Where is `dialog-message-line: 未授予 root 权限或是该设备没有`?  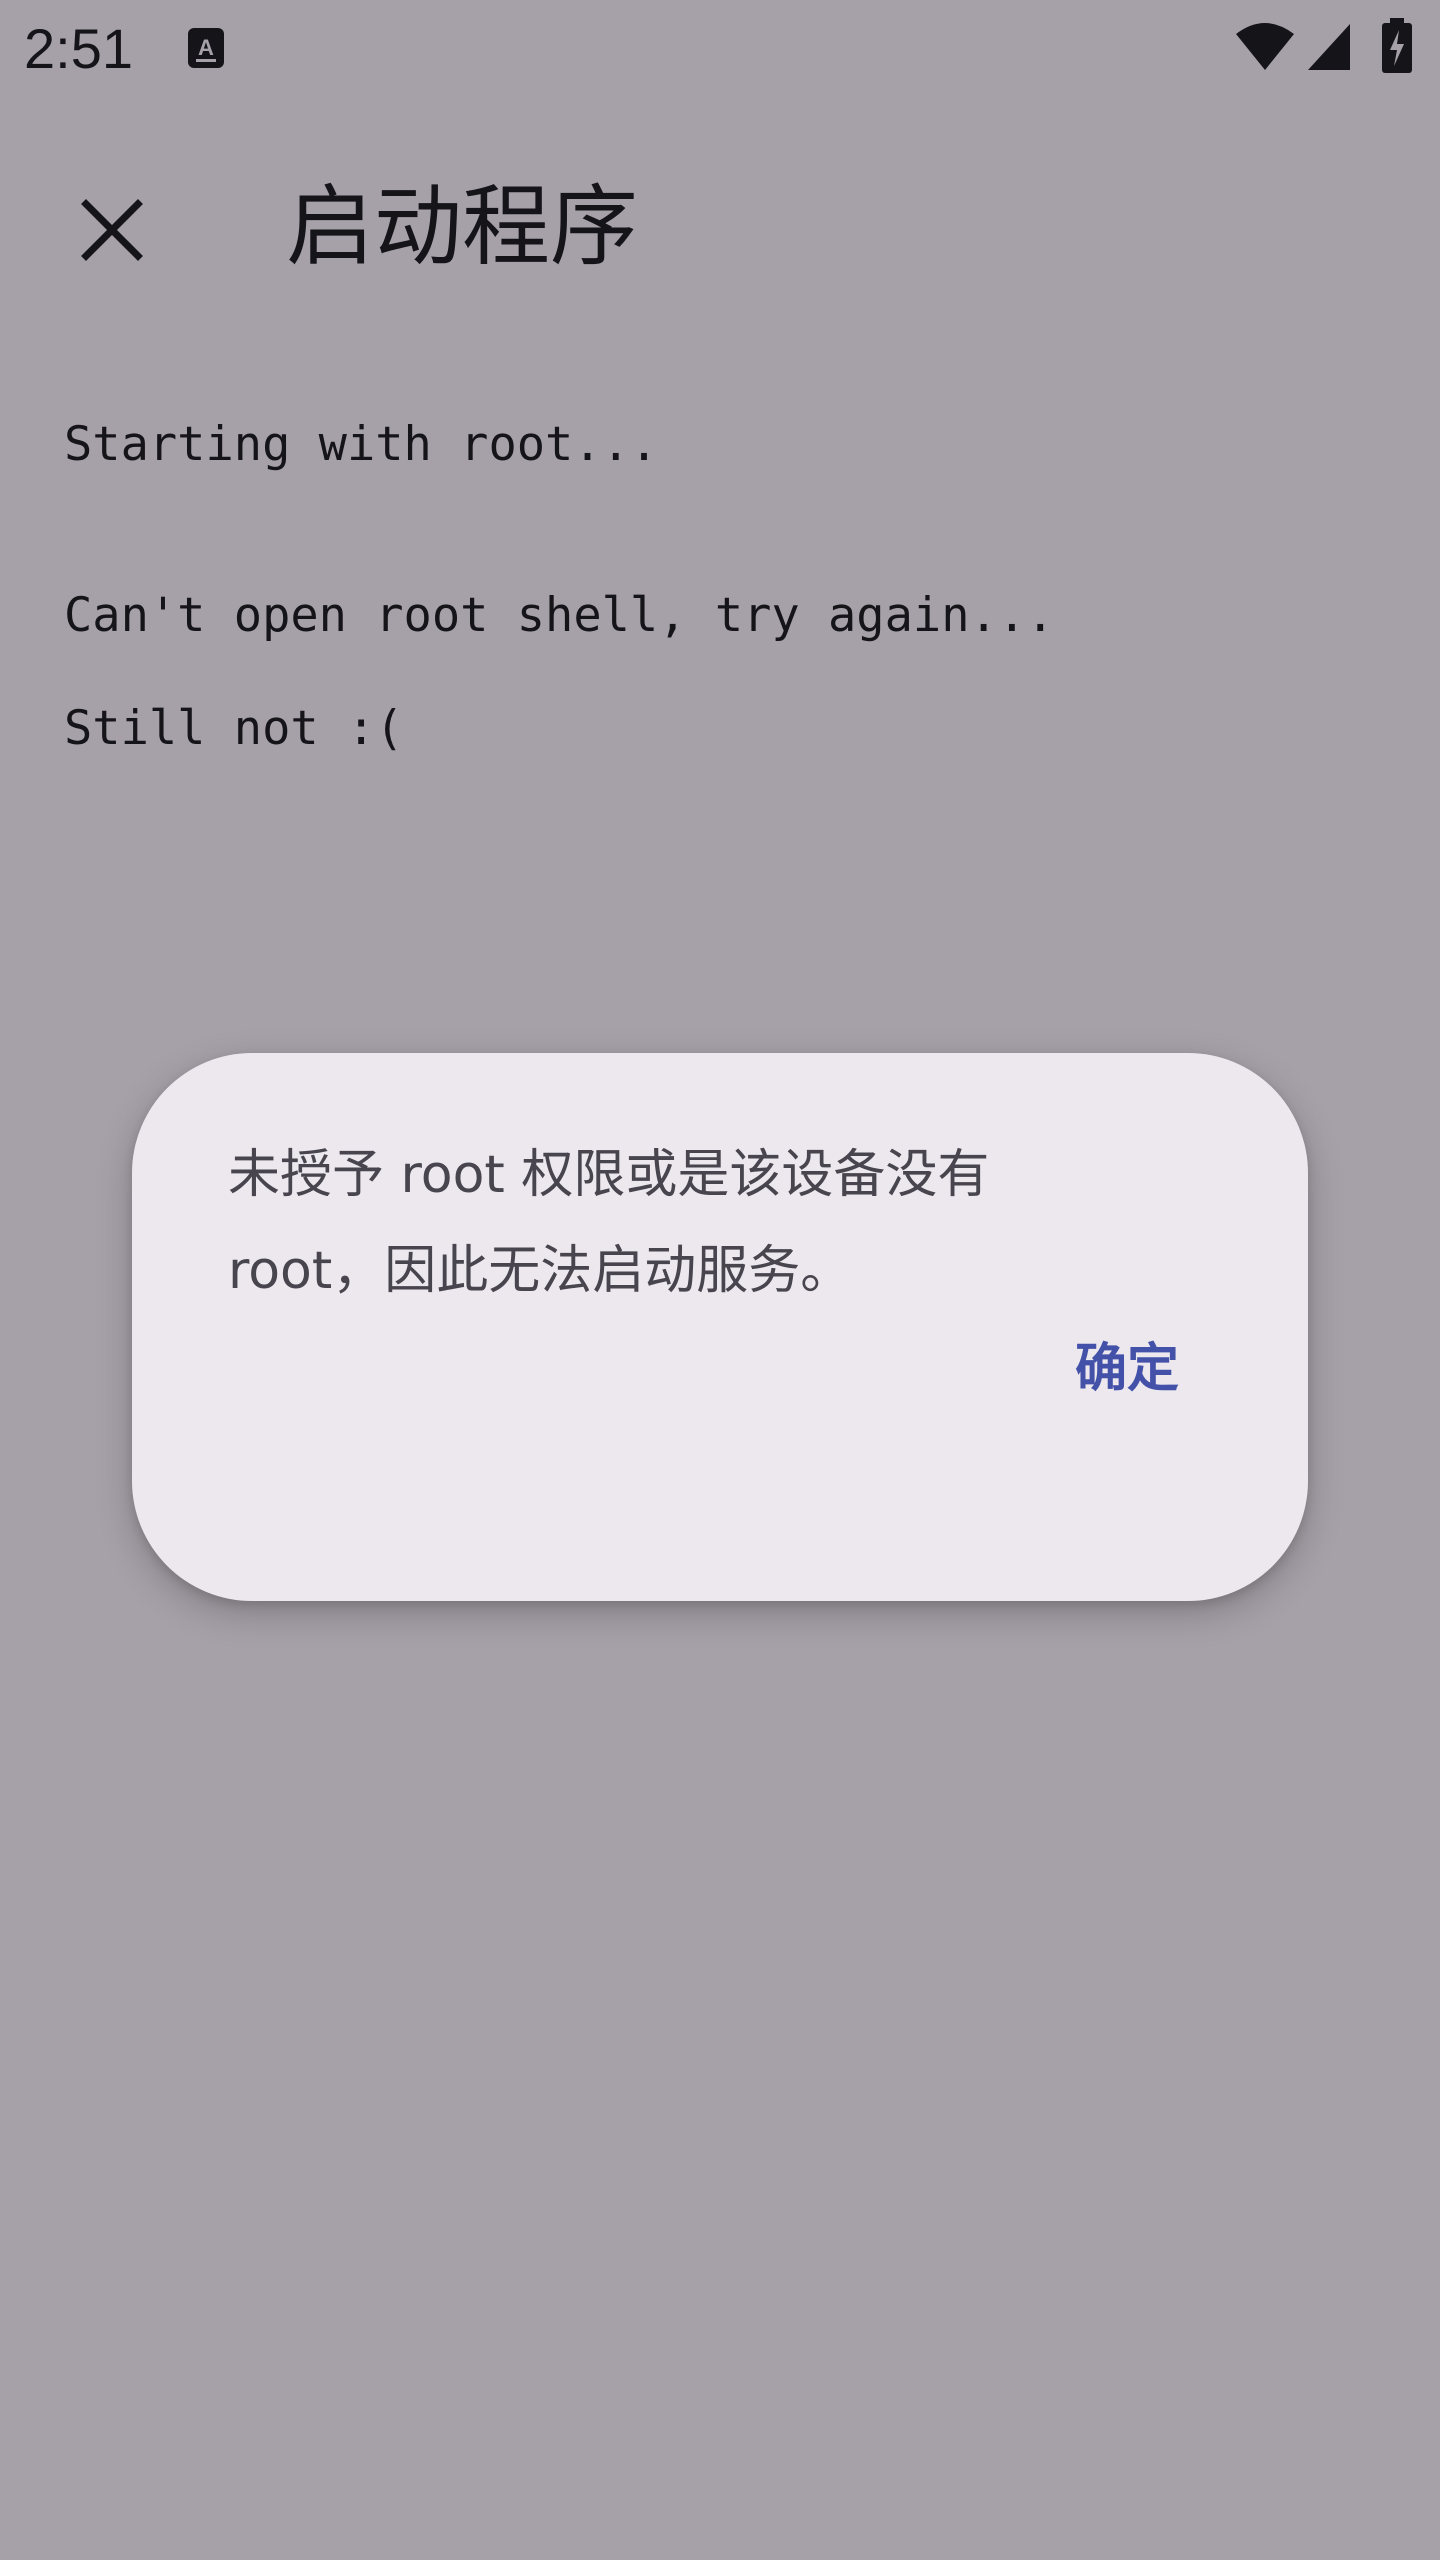 dialog-message-line: 未授予 root 权限或是该设备没有 is located at coordinates (609, 1175).